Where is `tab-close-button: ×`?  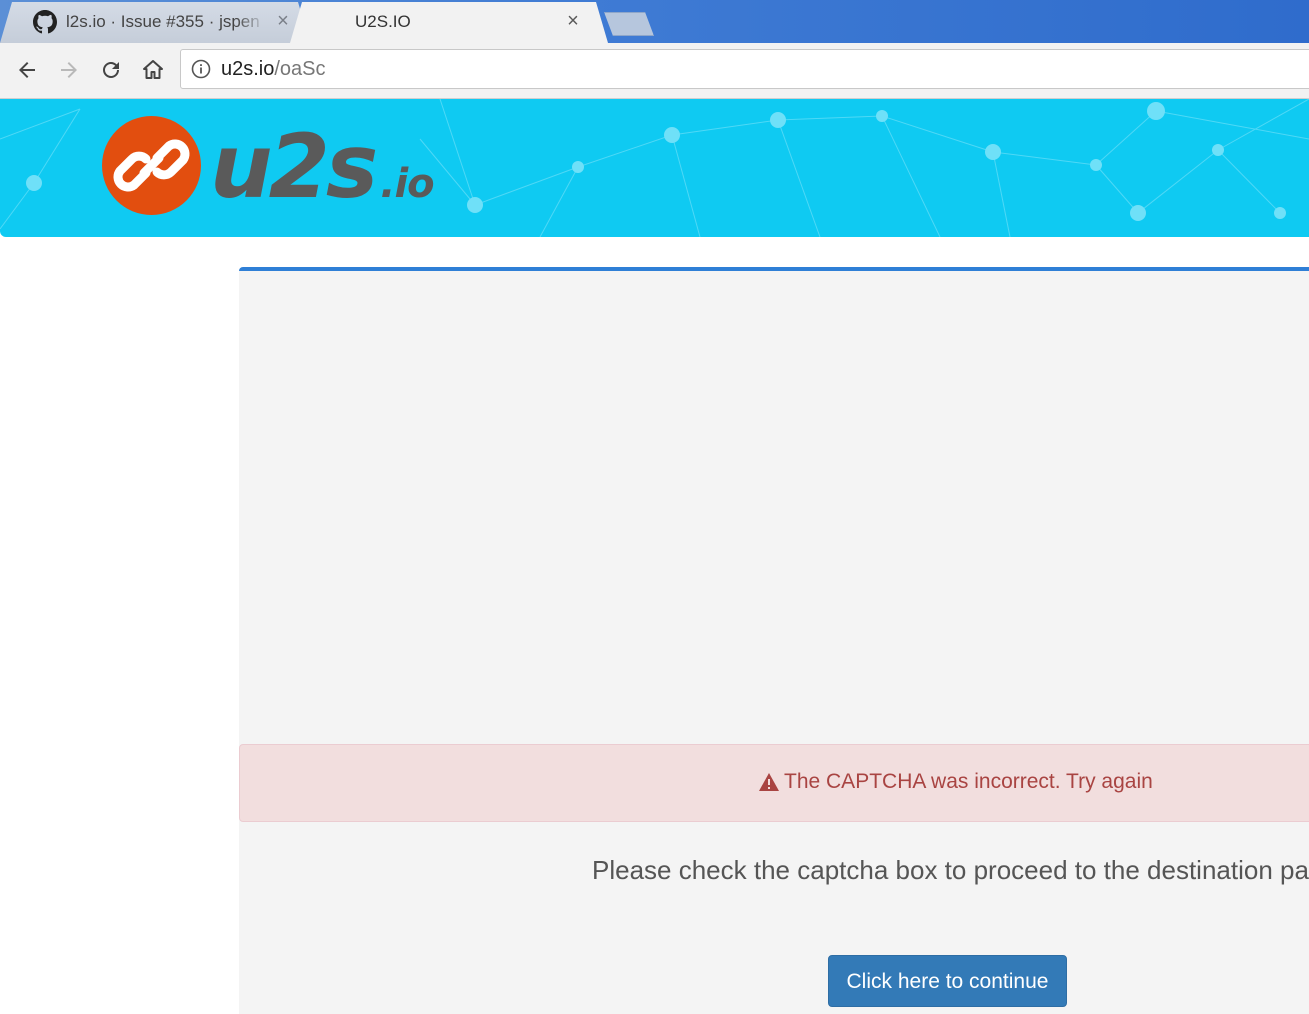 tab-close-button: × is located at coordinates (573, 21).